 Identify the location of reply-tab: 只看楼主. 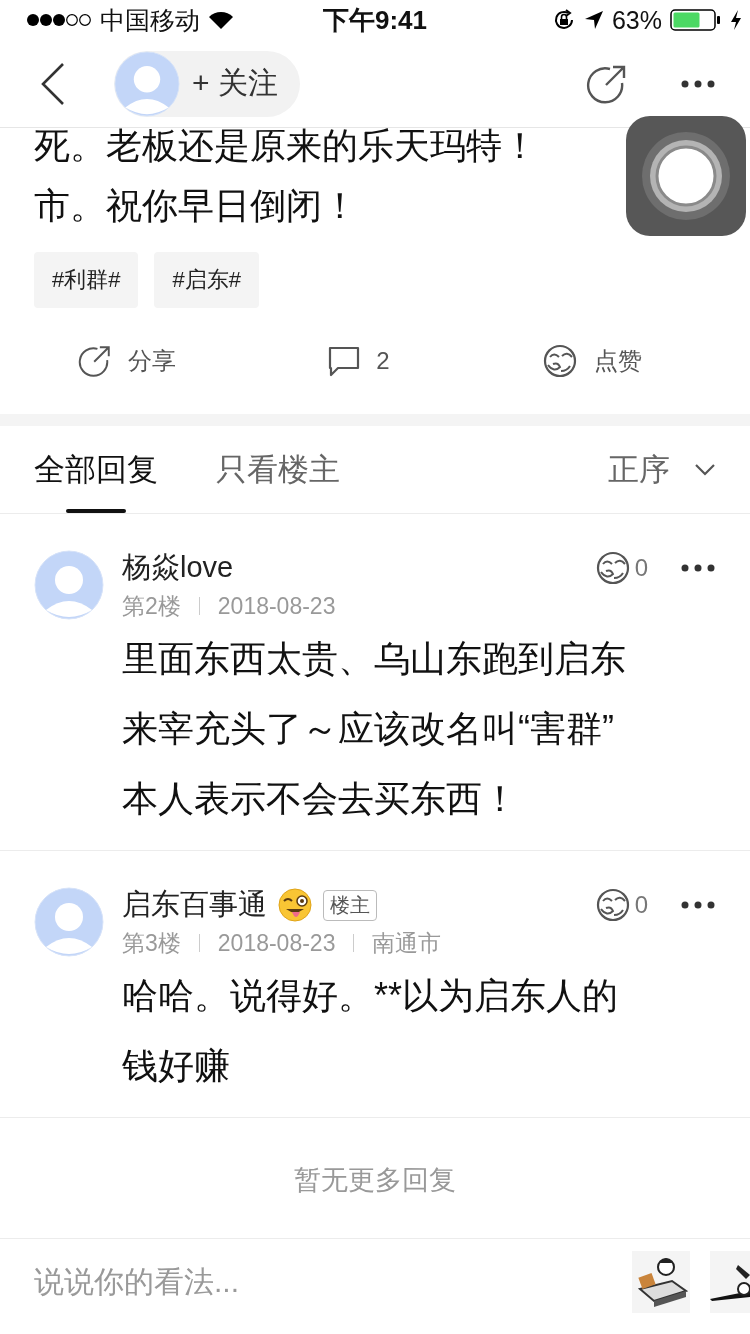
(278, 469).